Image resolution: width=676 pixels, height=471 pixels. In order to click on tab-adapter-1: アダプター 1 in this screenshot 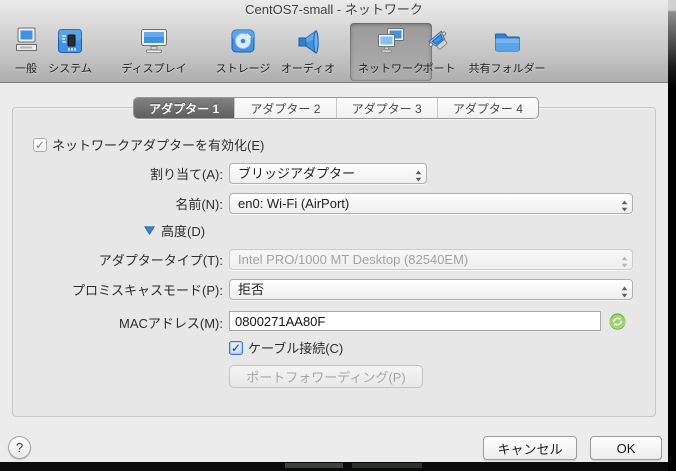, I will do `click(185, 108)`.